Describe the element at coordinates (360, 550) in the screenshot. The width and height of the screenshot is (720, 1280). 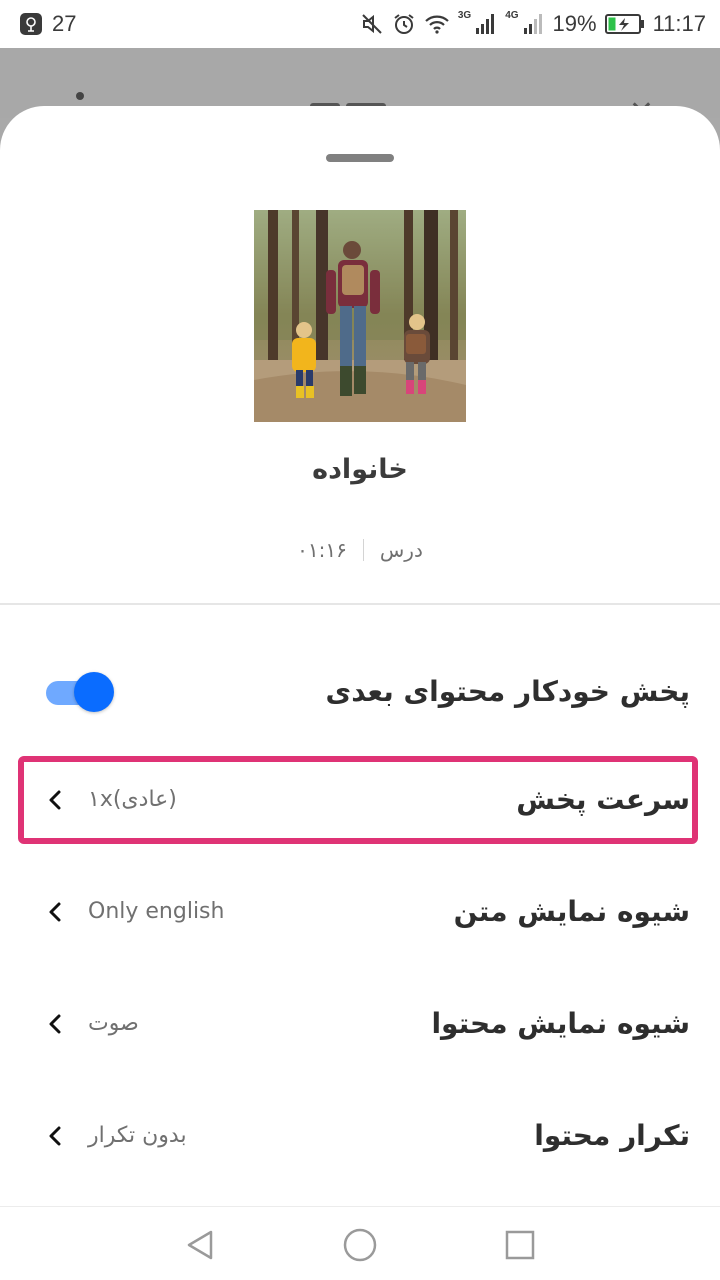
I see `lesson-meta: درس ۰۱:۱۶` at that location.